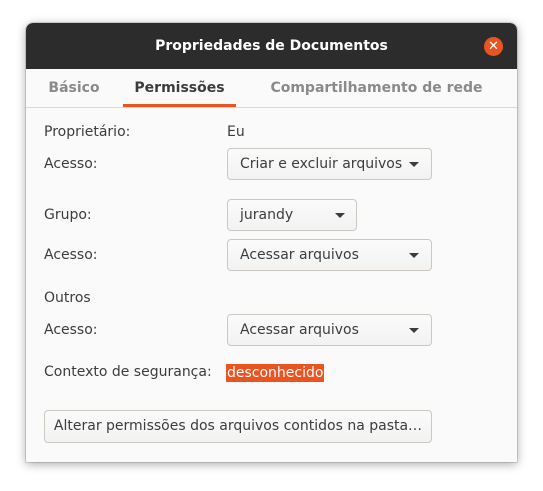 This screenshot has width=543, height=491. Describe the element at coordinates (74, 88) in the screenshot. I see `tab-basico: Básico` at that location.